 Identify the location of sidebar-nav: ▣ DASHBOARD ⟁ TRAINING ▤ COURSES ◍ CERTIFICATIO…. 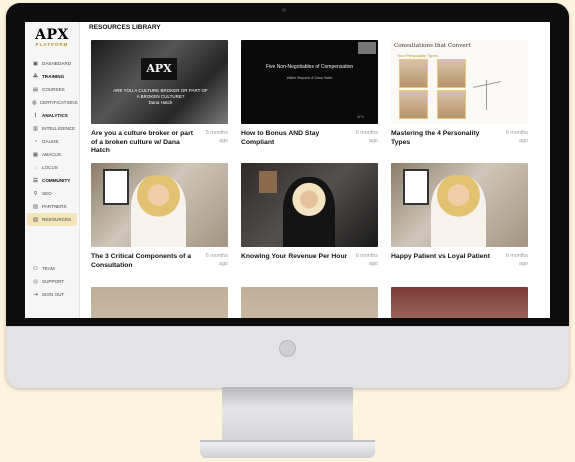
(52, 141).